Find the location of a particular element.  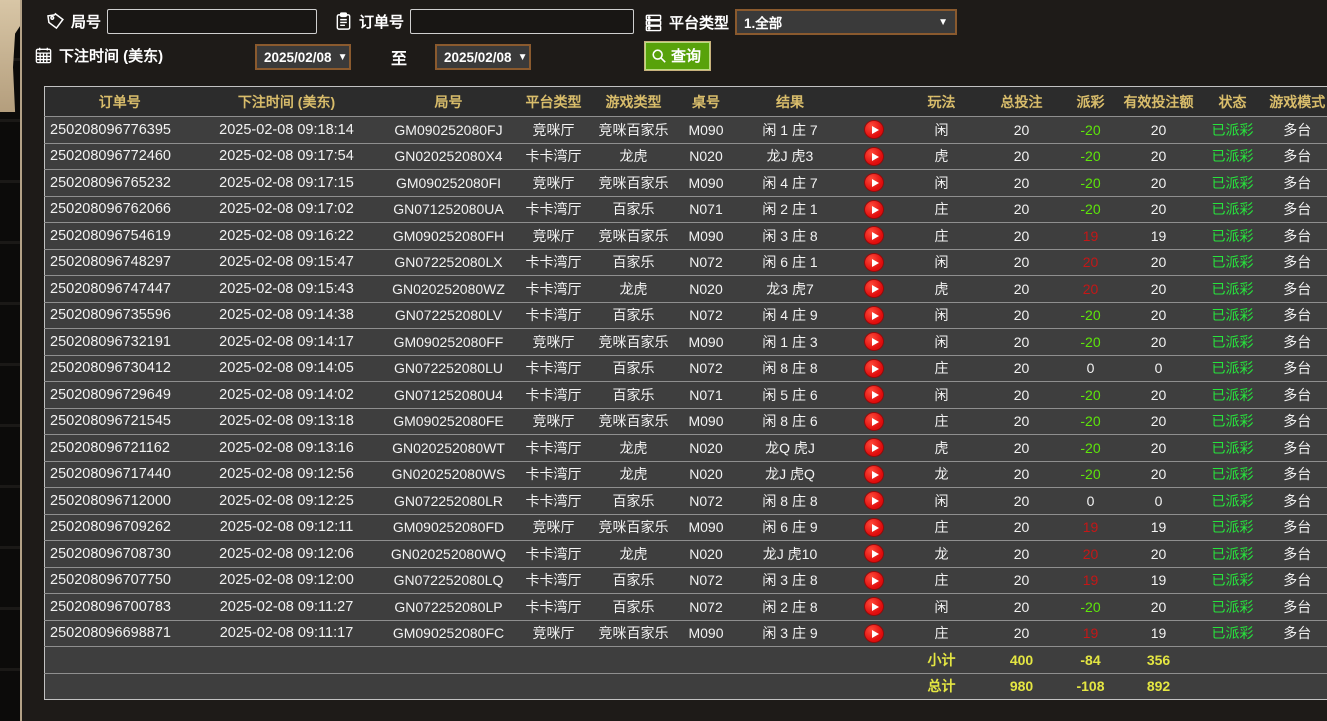

cell-result: 龙Q 虎J is located at coordinates (790, 447).